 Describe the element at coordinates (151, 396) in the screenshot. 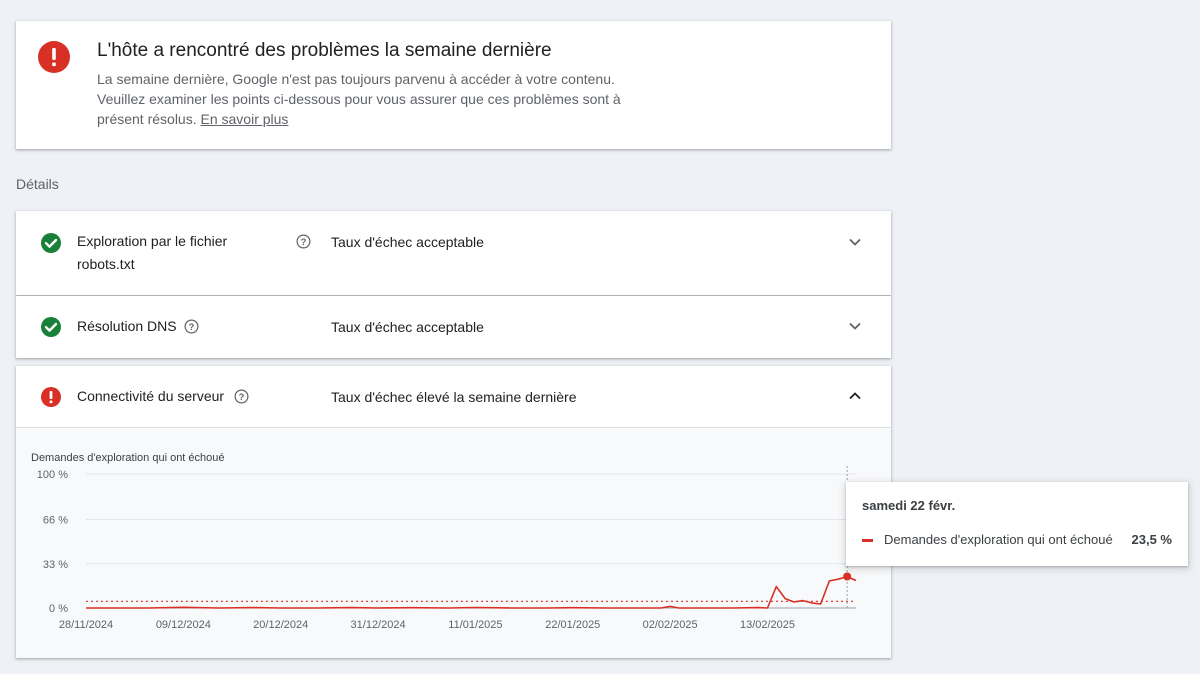

I see `row-name: Connectivité du serveur` at that location.